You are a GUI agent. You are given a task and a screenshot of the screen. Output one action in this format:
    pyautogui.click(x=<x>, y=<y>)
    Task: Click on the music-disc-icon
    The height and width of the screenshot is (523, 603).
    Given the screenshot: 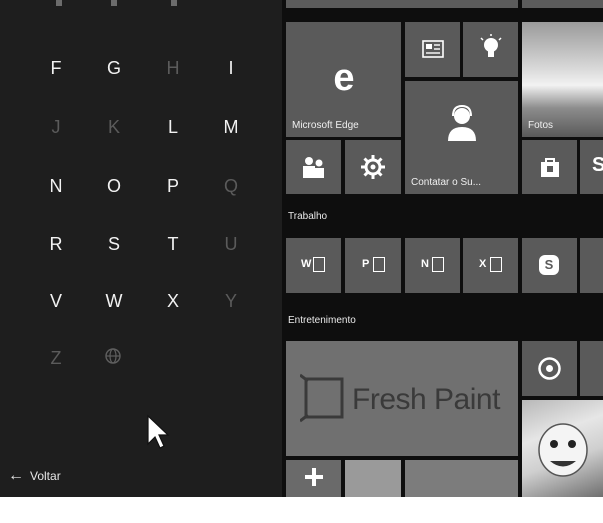 What is the action you would take?
    pyautogui.click(x=549, y=368)
    